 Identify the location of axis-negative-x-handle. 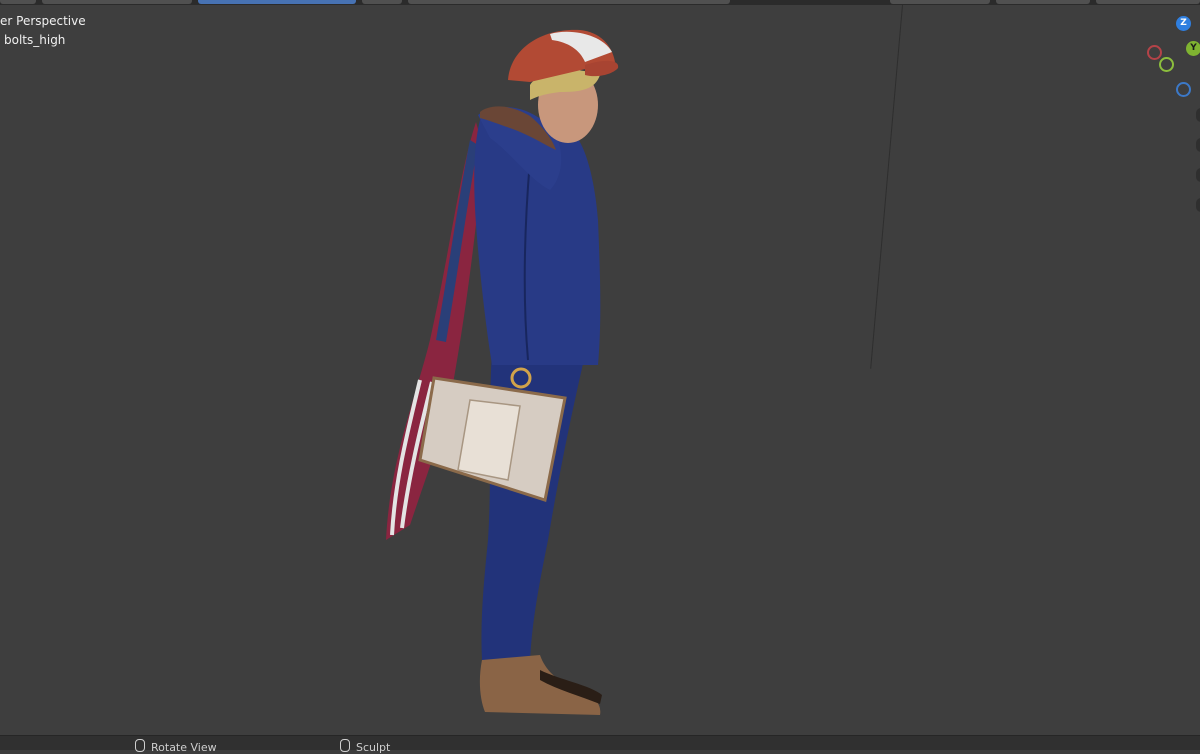
(1154, 52).